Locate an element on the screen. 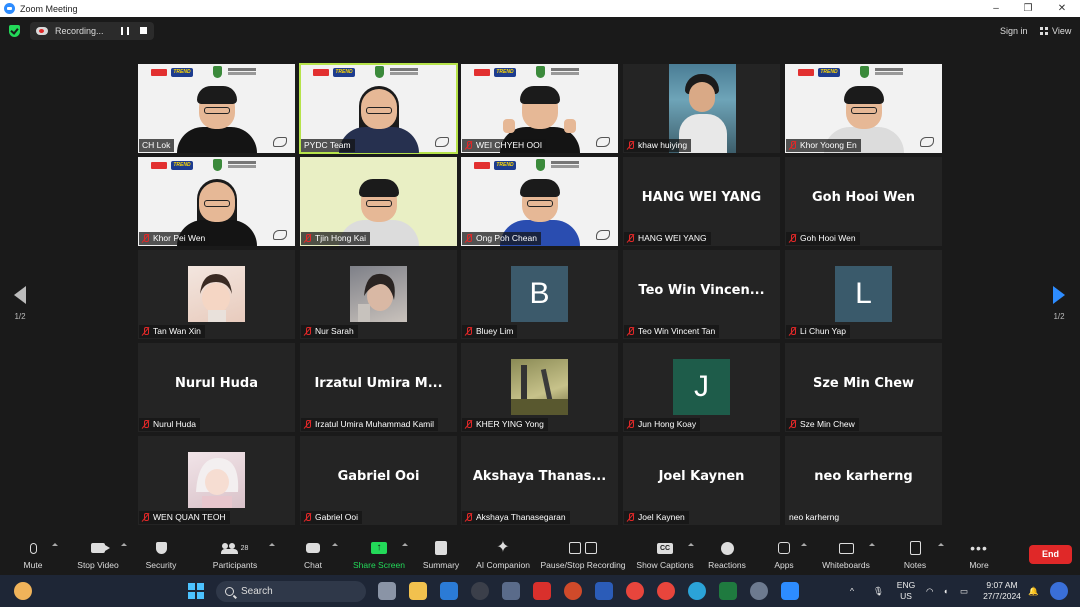  file-explorer-icon is located at coordinates (418, 591).